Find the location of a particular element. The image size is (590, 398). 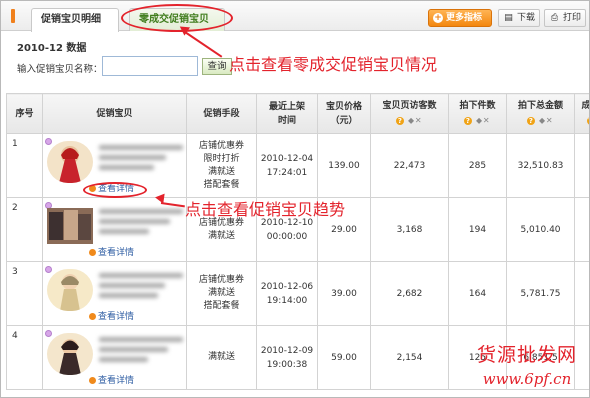

col-listed-time: 最近上架 时间 is located at coordinates (287, 113).